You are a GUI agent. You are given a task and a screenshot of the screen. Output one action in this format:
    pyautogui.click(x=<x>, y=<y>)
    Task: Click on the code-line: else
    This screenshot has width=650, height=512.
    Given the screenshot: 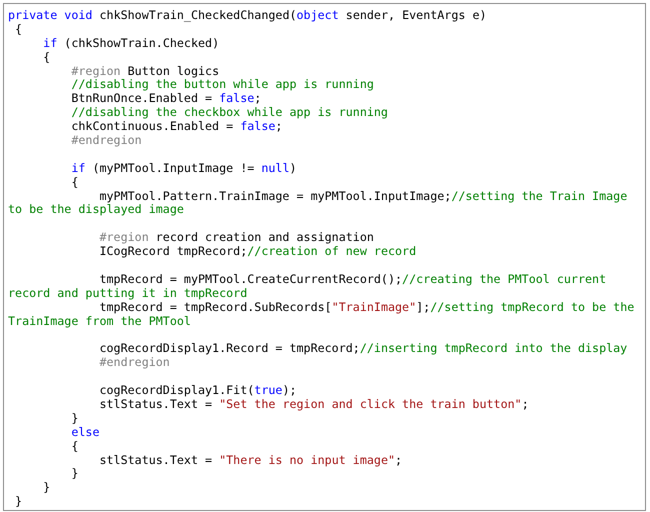 What is the action you would take?
    pyautogui.click(x=85, y=433)
    